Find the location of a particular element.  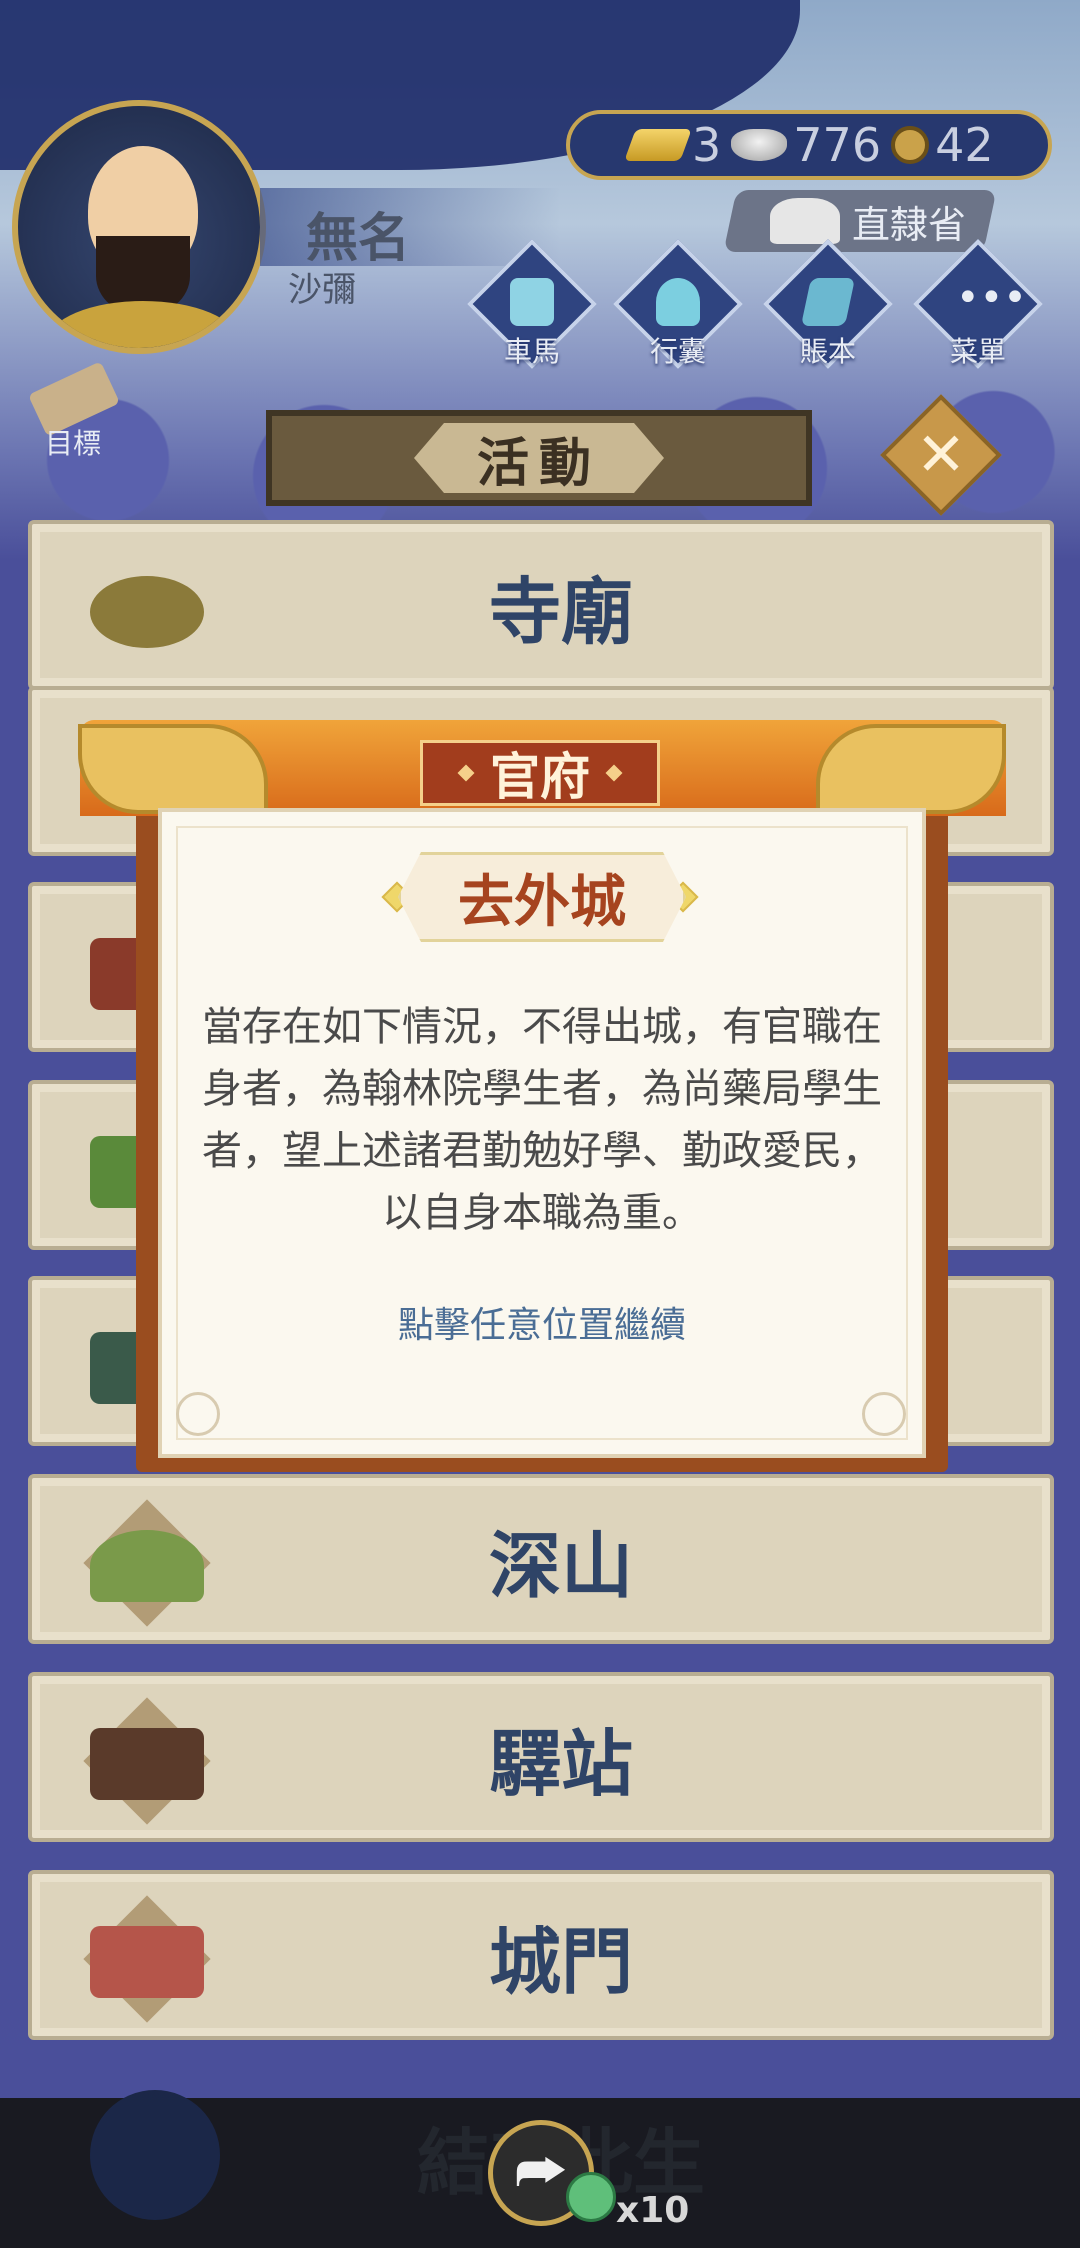

menu-button-ledger: 賬本 is located at coordinates (828, 308).